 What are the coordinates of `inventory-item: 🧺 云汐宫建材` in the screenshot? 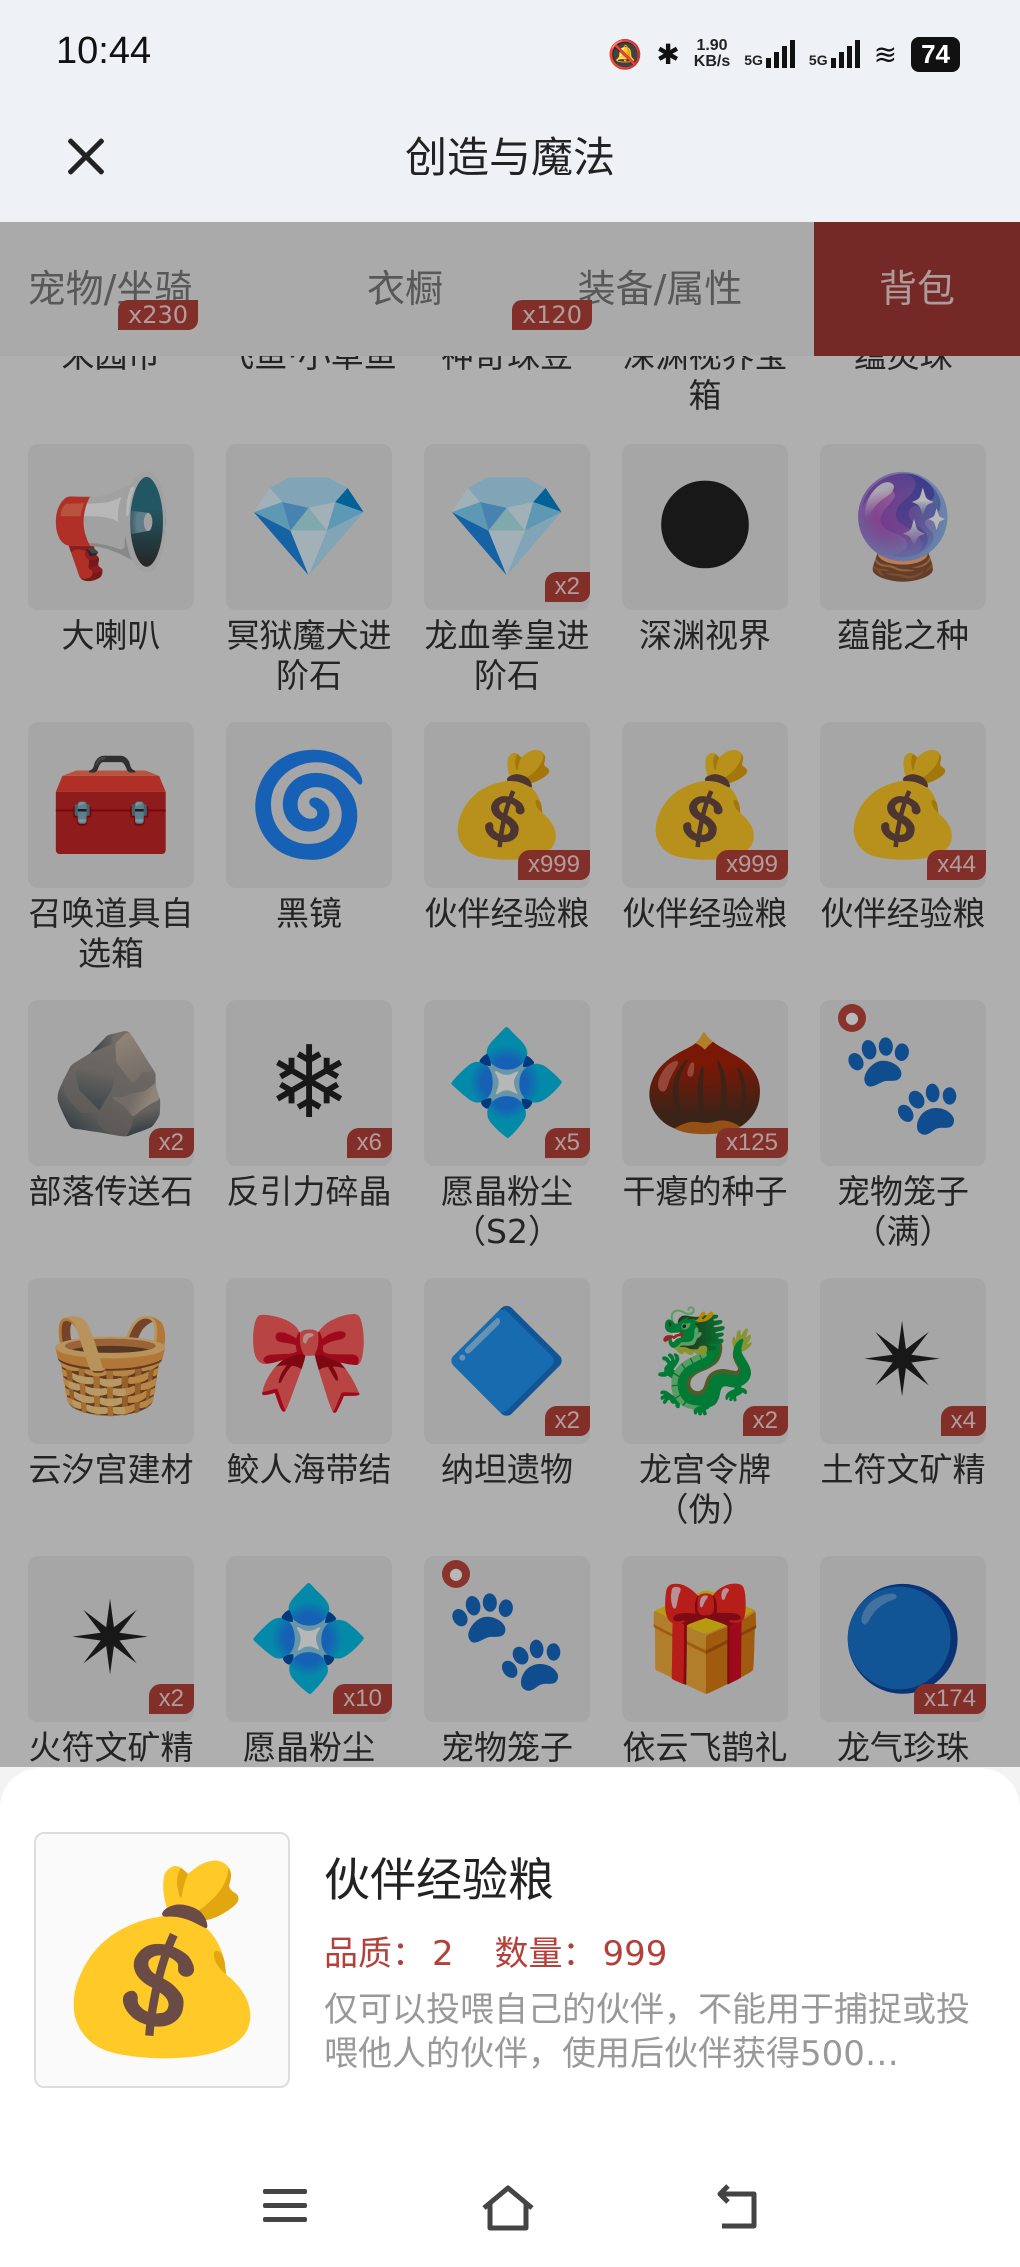 It's located at (111, 1408).